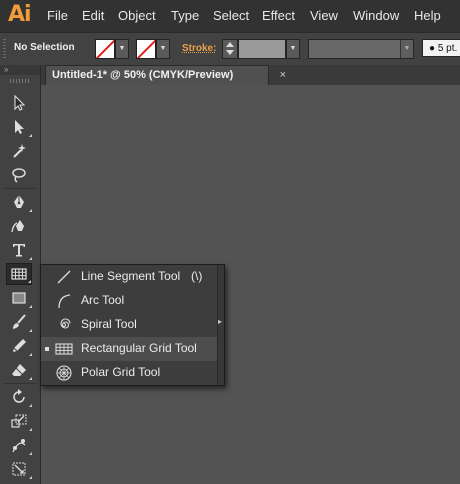 The height and width of the screenshot is (484, 460). I want to click on chevron-down-icon, so click(230, 52).